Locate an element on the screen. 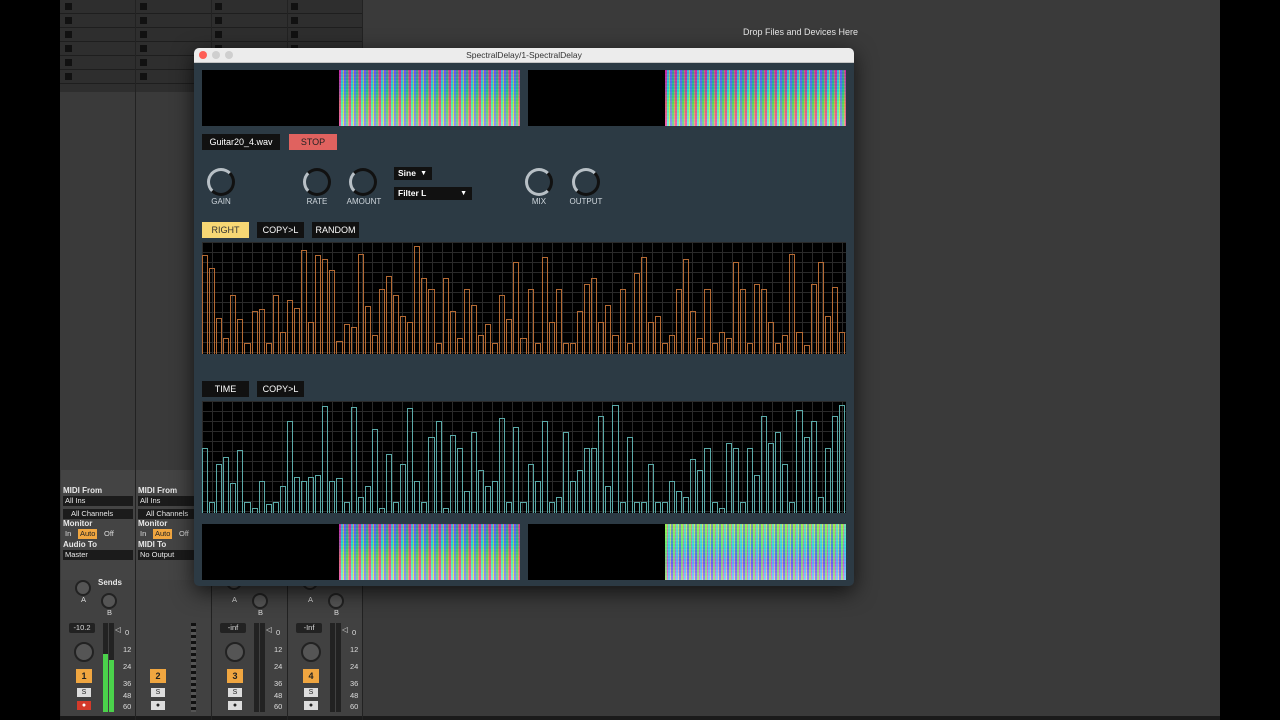 Image resolution: width=1280 pixels, height=720 pixels. random-button: RANDOM is located at coordinates (335, 230).